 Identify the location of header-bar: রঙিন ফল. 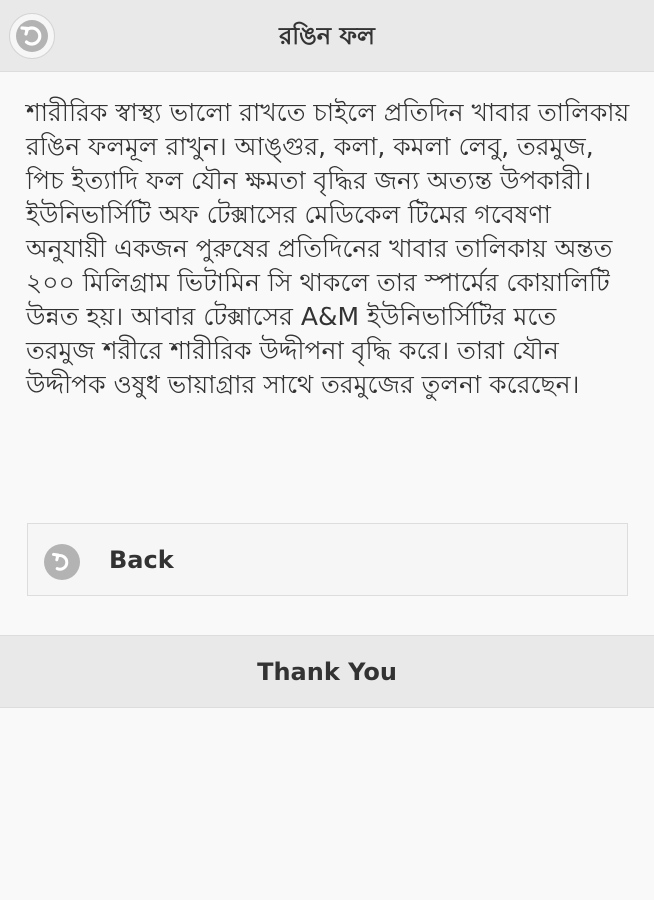
(327, 36).